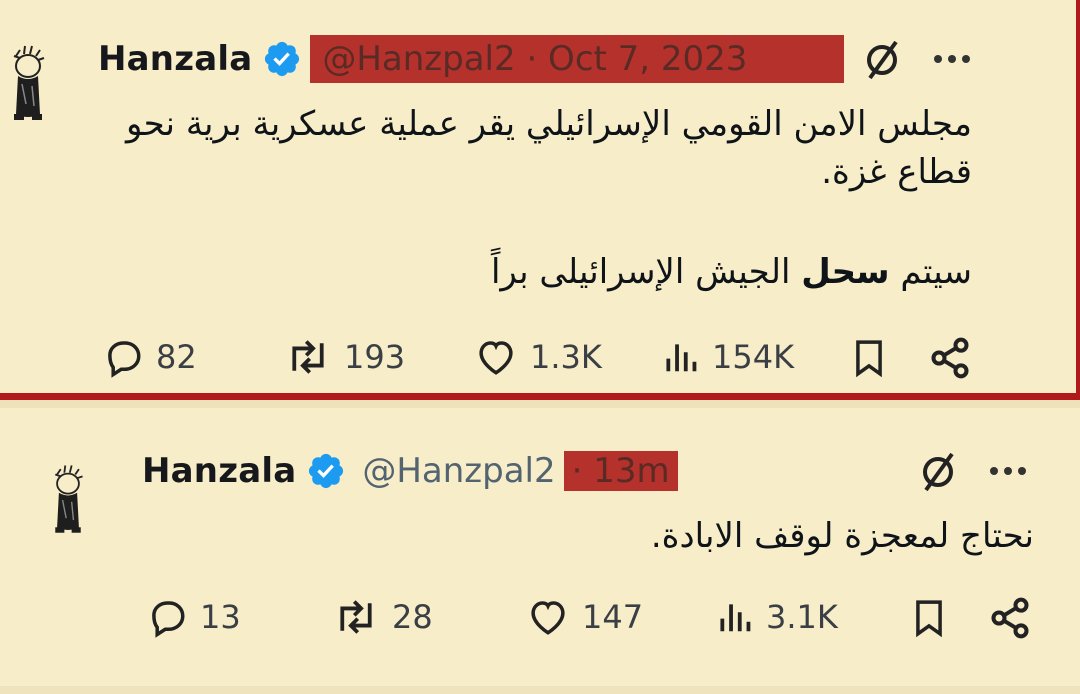  Describe the element at coordinates (176, 357) in the screenshot. I see `reply-count: 82` at that location.